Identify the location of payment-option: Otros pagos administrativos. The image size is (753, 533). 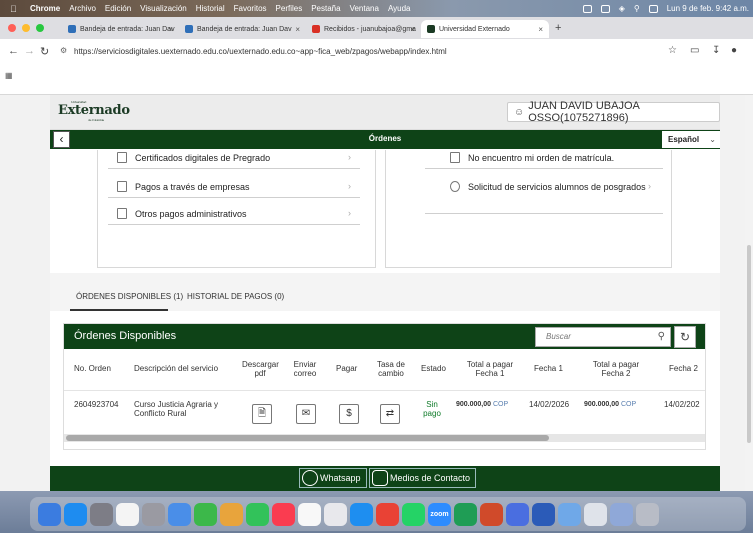
(182, 213).